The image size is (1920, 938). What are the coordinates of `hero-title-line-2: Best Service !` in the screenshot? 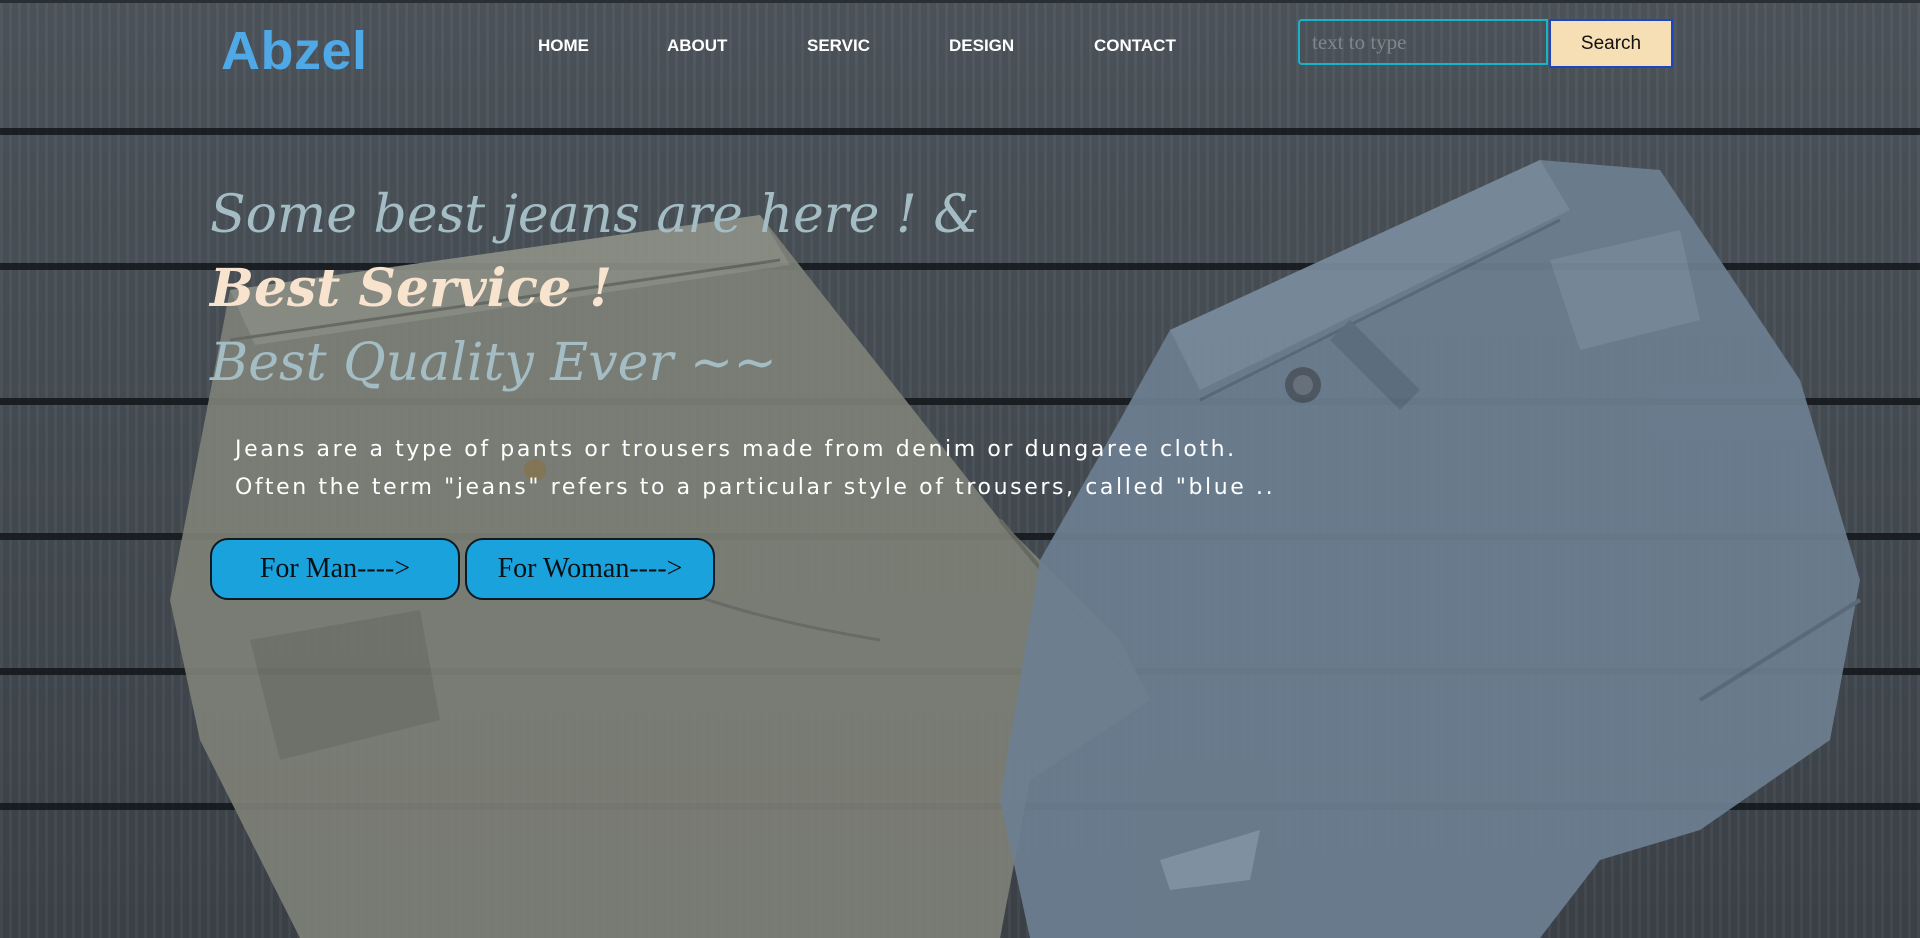 It's located at (411, 288).